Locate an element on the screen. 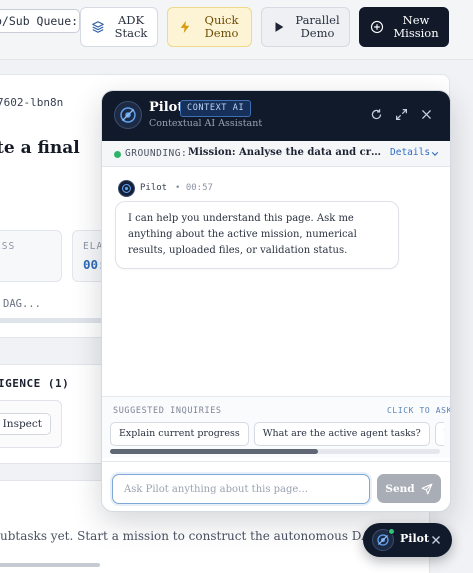 The height and width of the screenshot is (573, 473). progress-stat-card: ESS is located at coordinates (31, 256).